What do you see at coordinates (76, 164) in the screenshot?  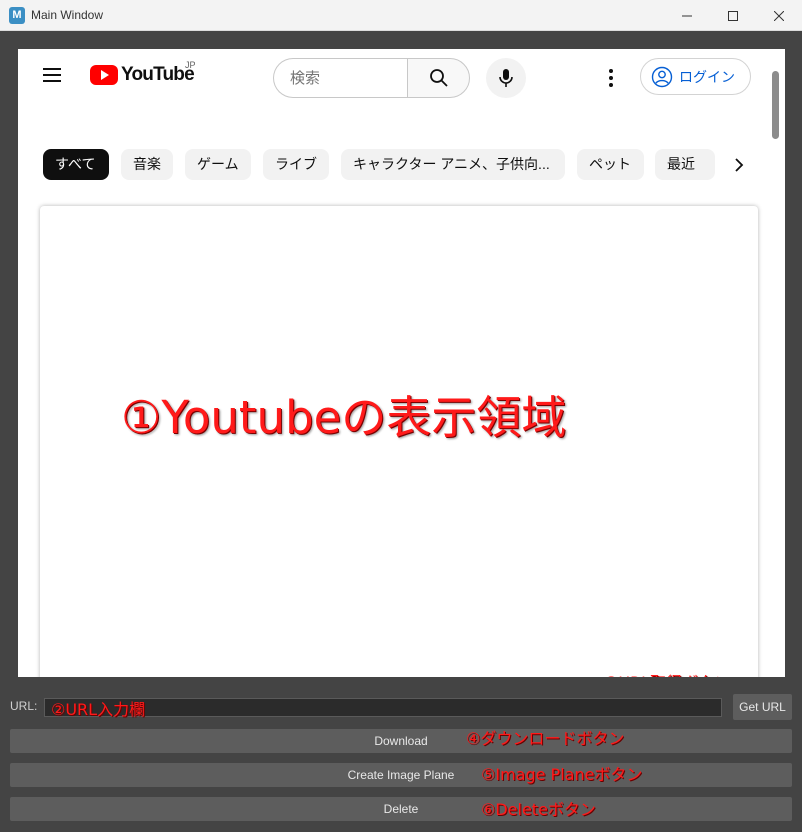 I see `chip-all: すべて` at bounding box center [76, 164].